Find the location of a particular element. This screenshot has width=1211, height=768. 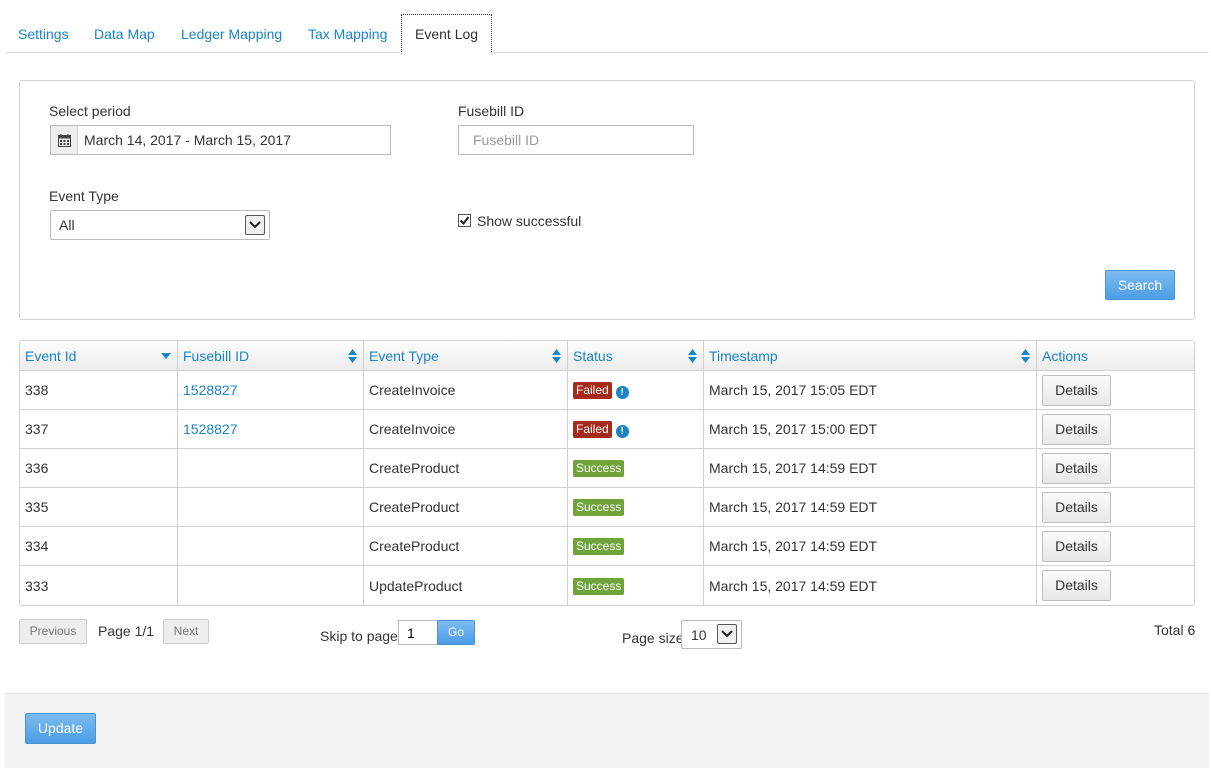

page-size-label: Page size is located at coordinates (653, 638).